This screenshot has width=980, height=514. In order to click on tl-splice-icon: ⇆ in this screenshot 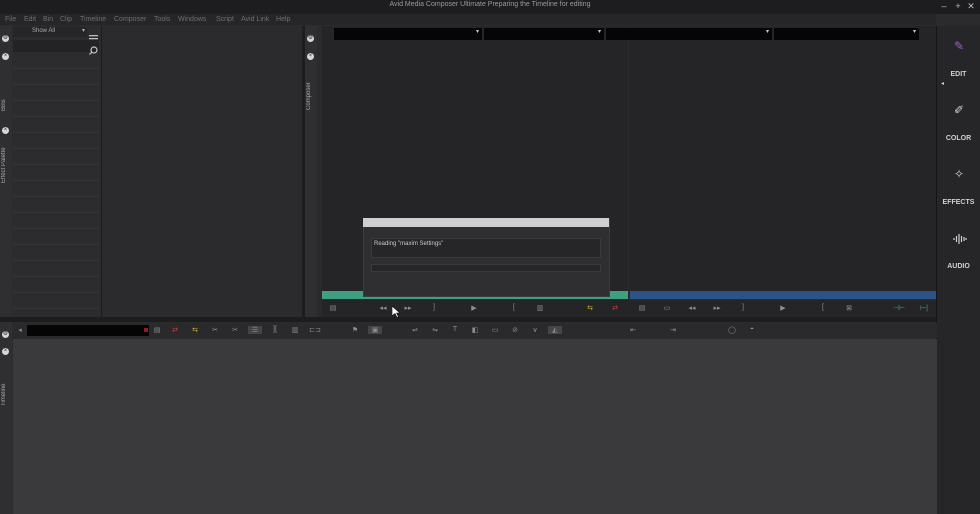, I will do `click(195, 330)`.